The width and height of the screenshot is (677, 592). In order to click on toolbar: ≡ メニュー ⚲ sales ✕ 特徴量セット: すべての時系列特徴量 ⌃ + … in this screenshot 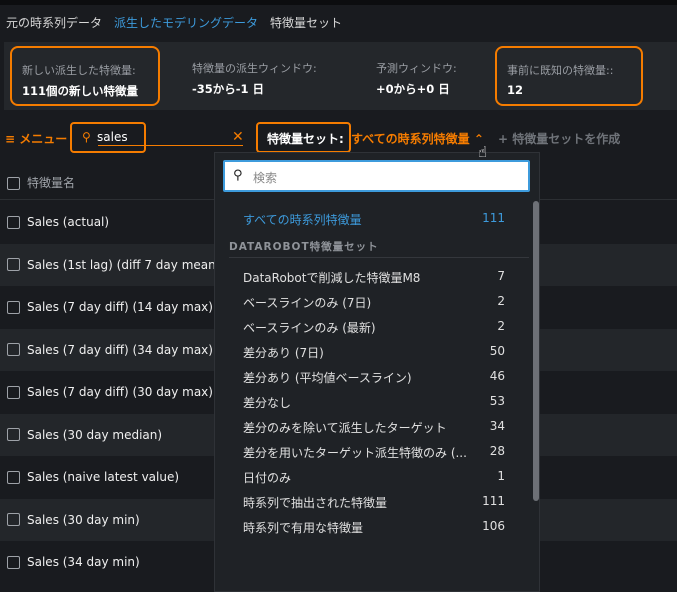, I will do `click(338, 138)`.